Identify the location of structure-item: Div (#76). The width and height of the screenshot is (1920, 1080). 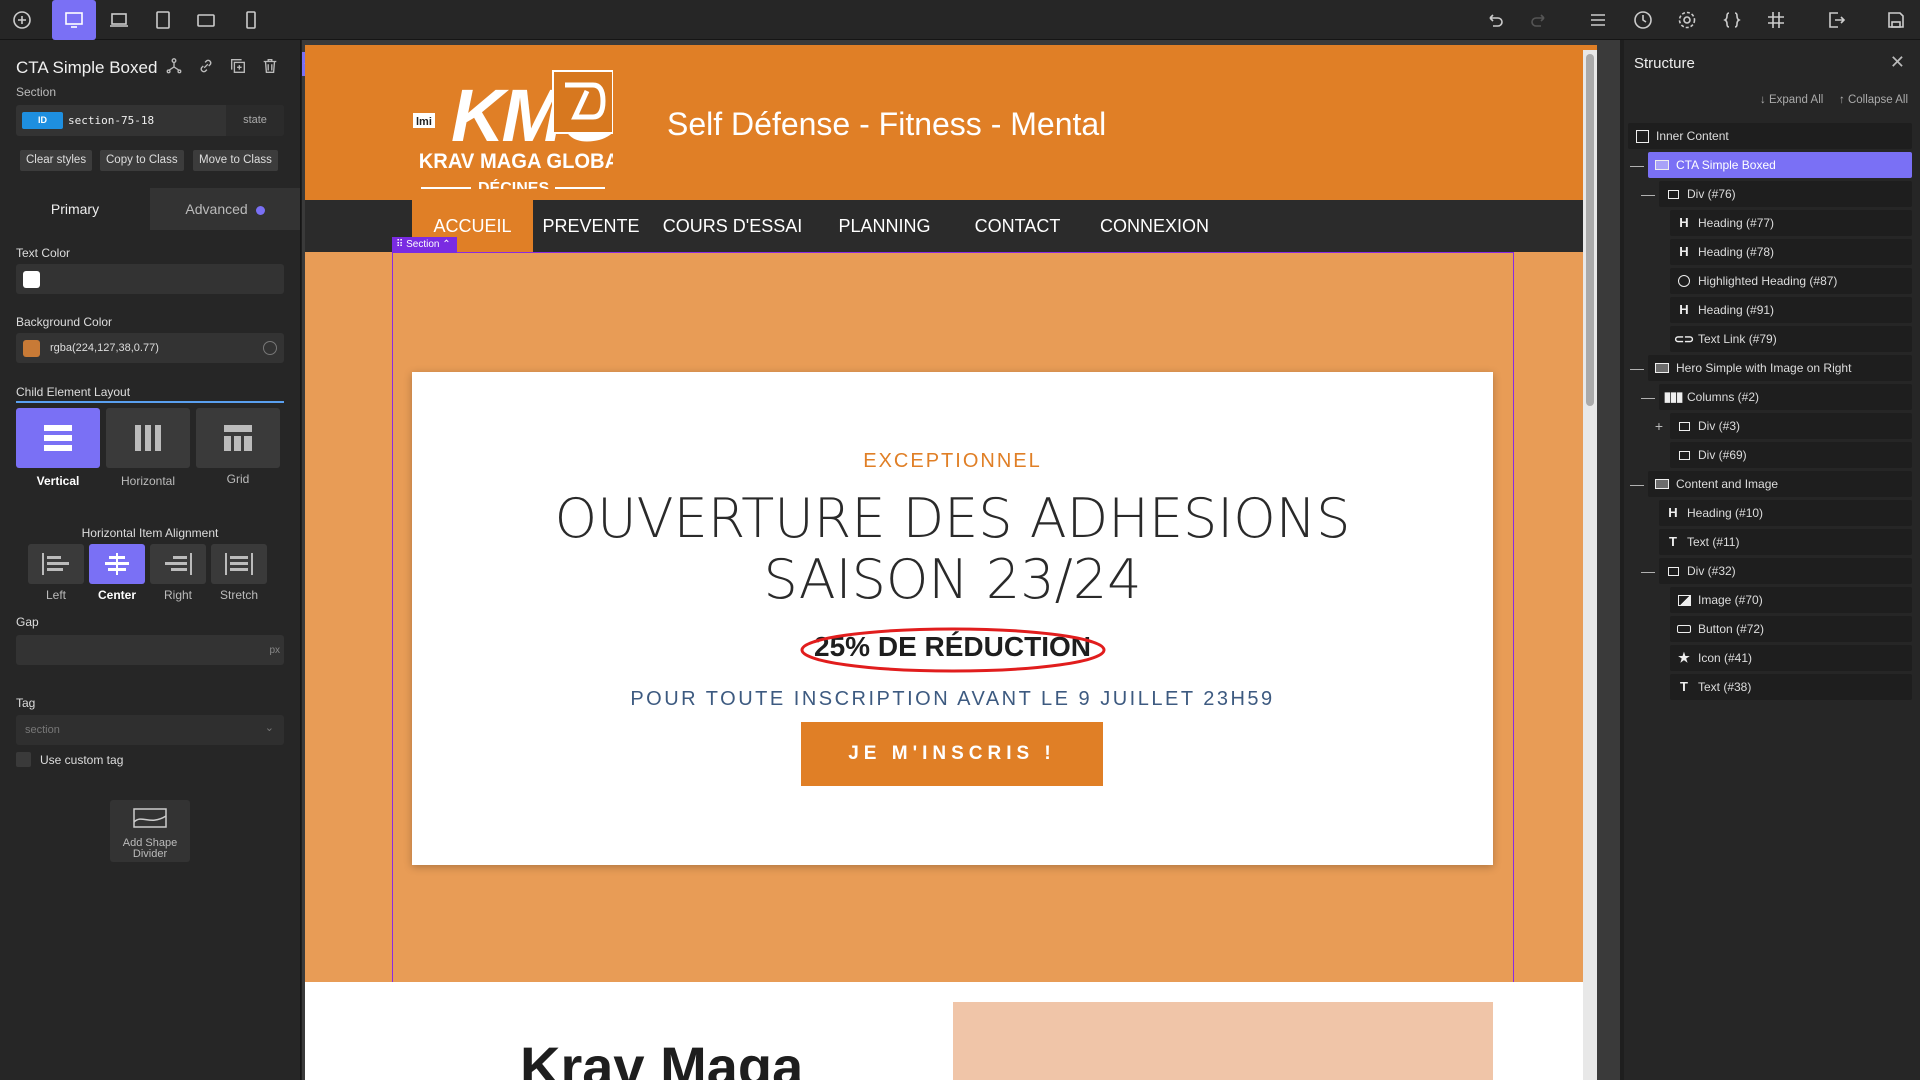
(1785, 194).